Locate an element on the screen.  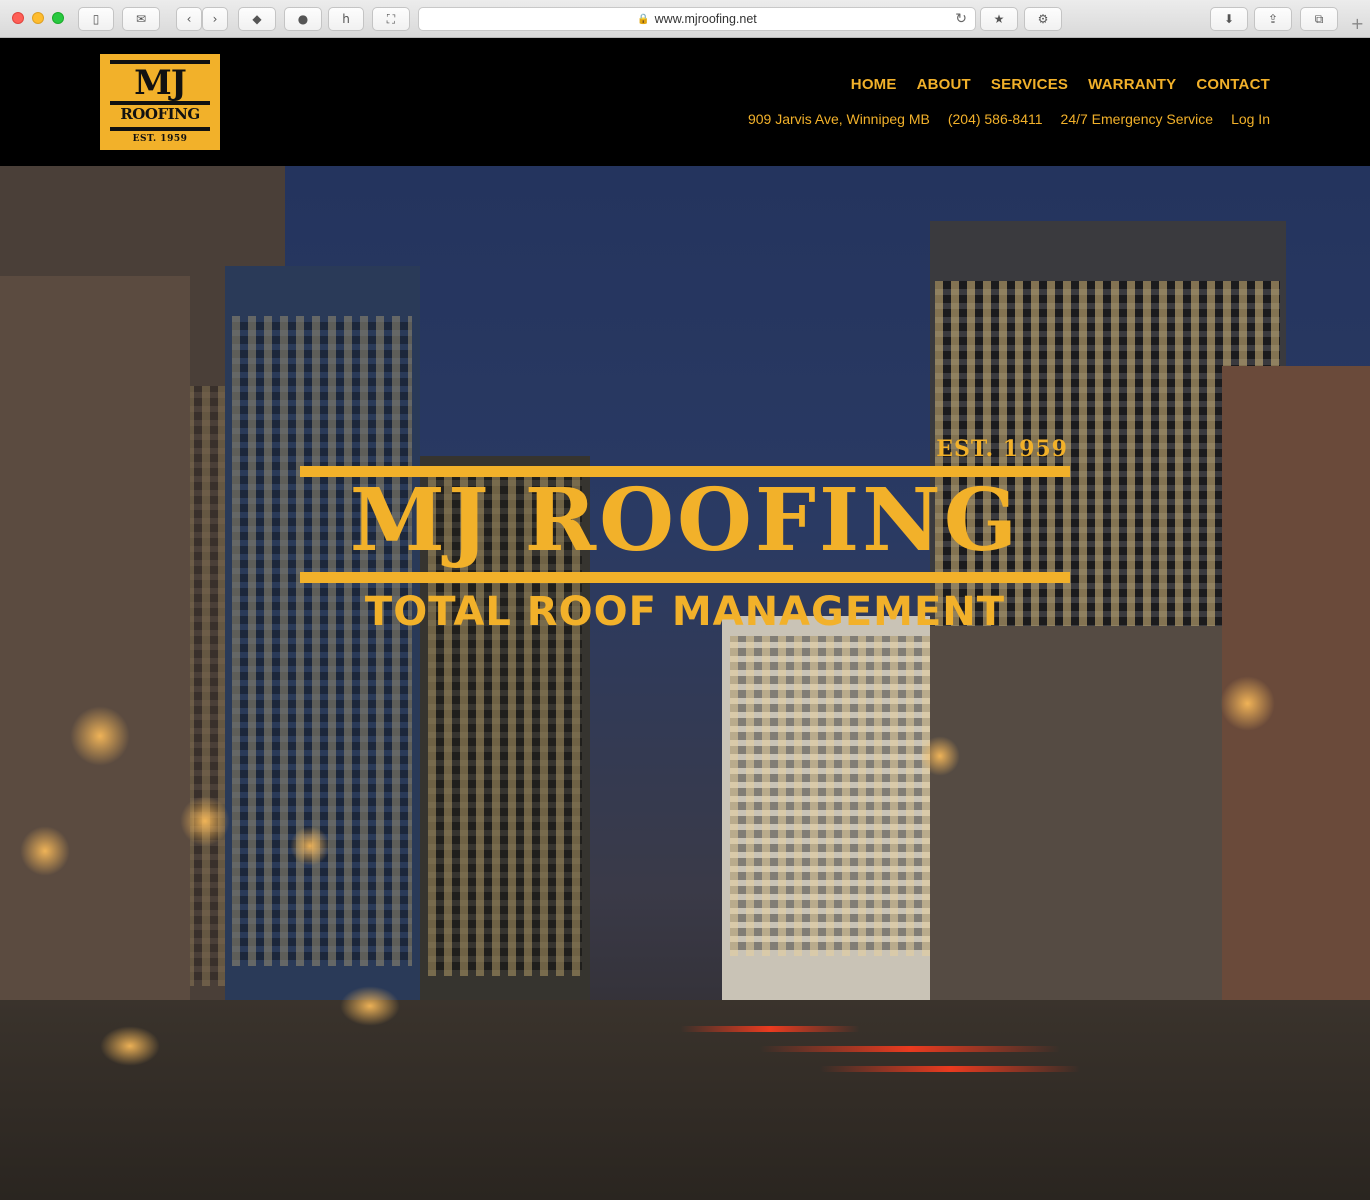
building-right-lower is located at coordinates (1080, 836).